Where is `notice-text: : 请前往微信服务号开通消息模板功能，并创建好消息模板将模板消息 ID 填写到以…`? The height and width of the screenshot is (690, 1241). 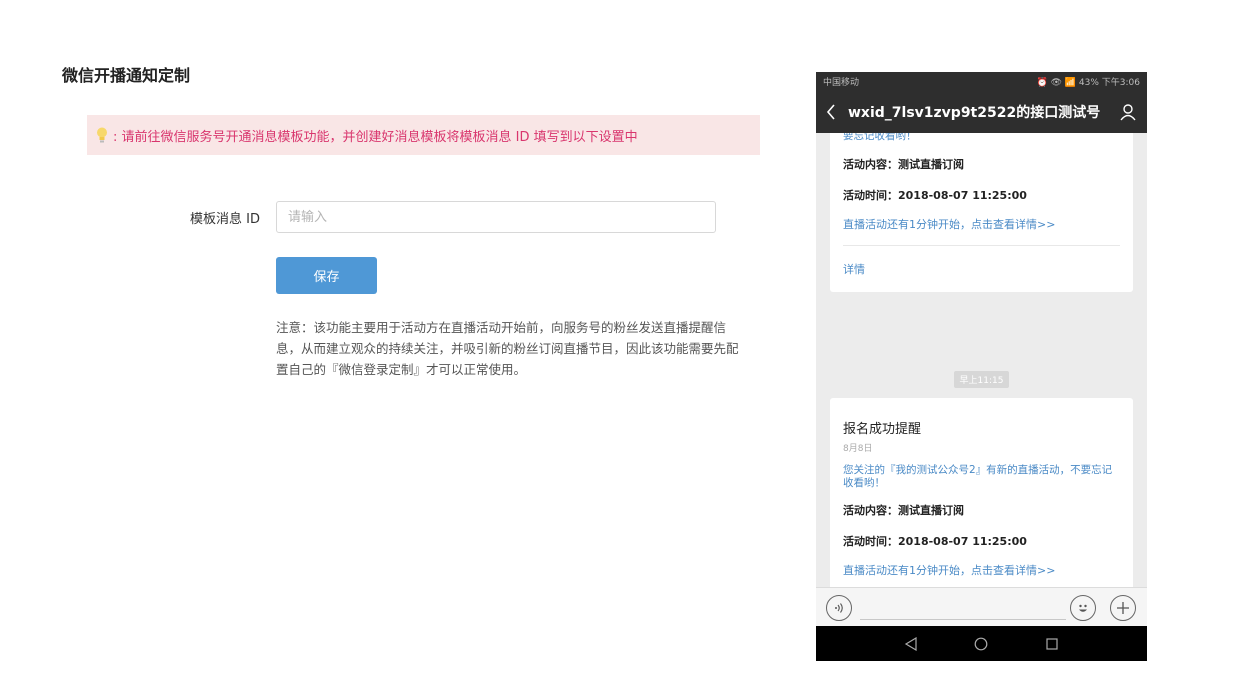
notice-text: : 请前往微信服务号开通消息模板功能，并创建好消息模板将模板消息 ID 填写到以… is located at coordinates (375, 137).